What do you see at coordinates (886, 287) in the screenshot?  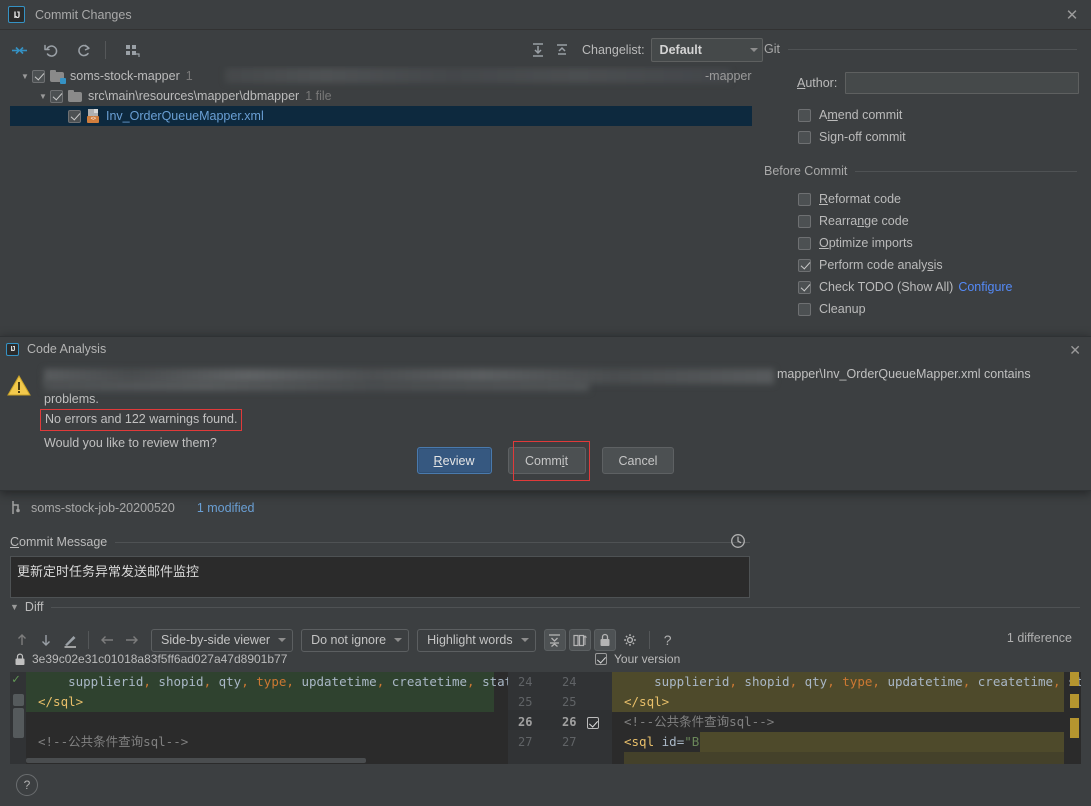 I see `checkbox-label: Check TODO (Show All)` at bounding box center [886, 287].